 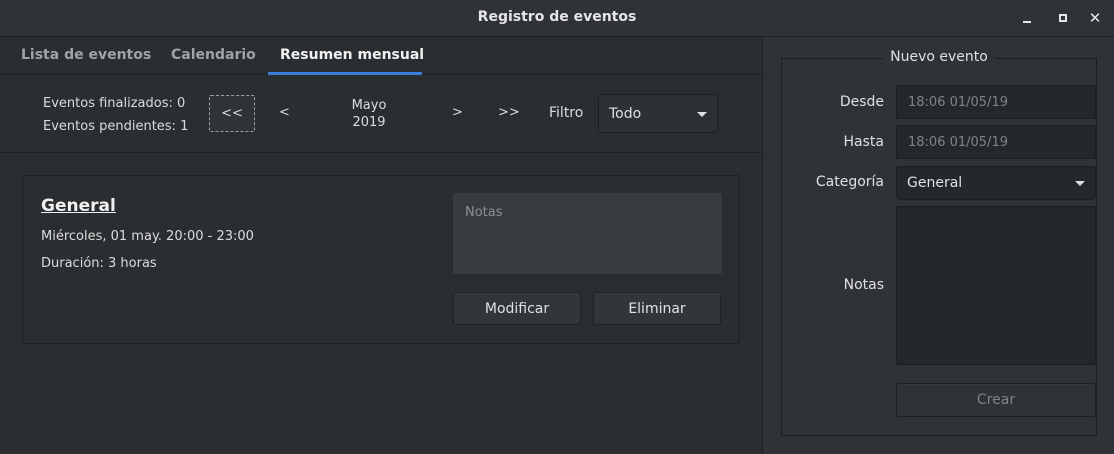 What do you see at coordinates (996, 102) in the screenshot?
I see `from-field: 18:06 01/05/19` at bounding box center [996, 102].